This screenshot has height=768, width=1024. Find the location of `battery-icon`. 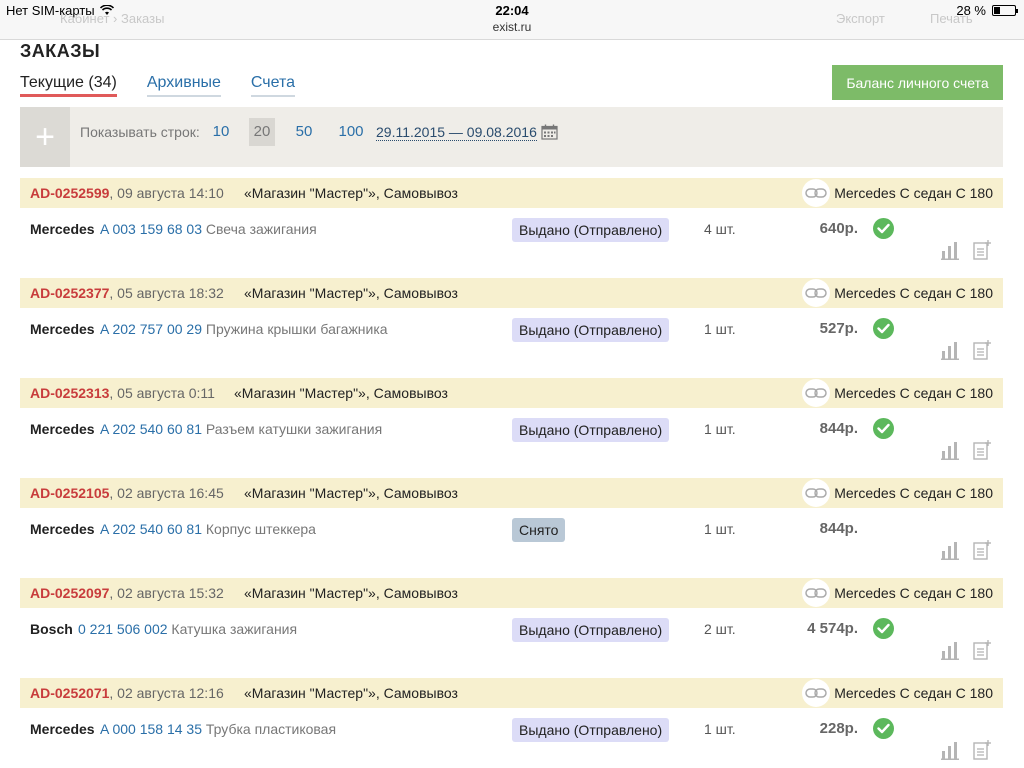

battery-icon is located at coordinates (1005, 10).